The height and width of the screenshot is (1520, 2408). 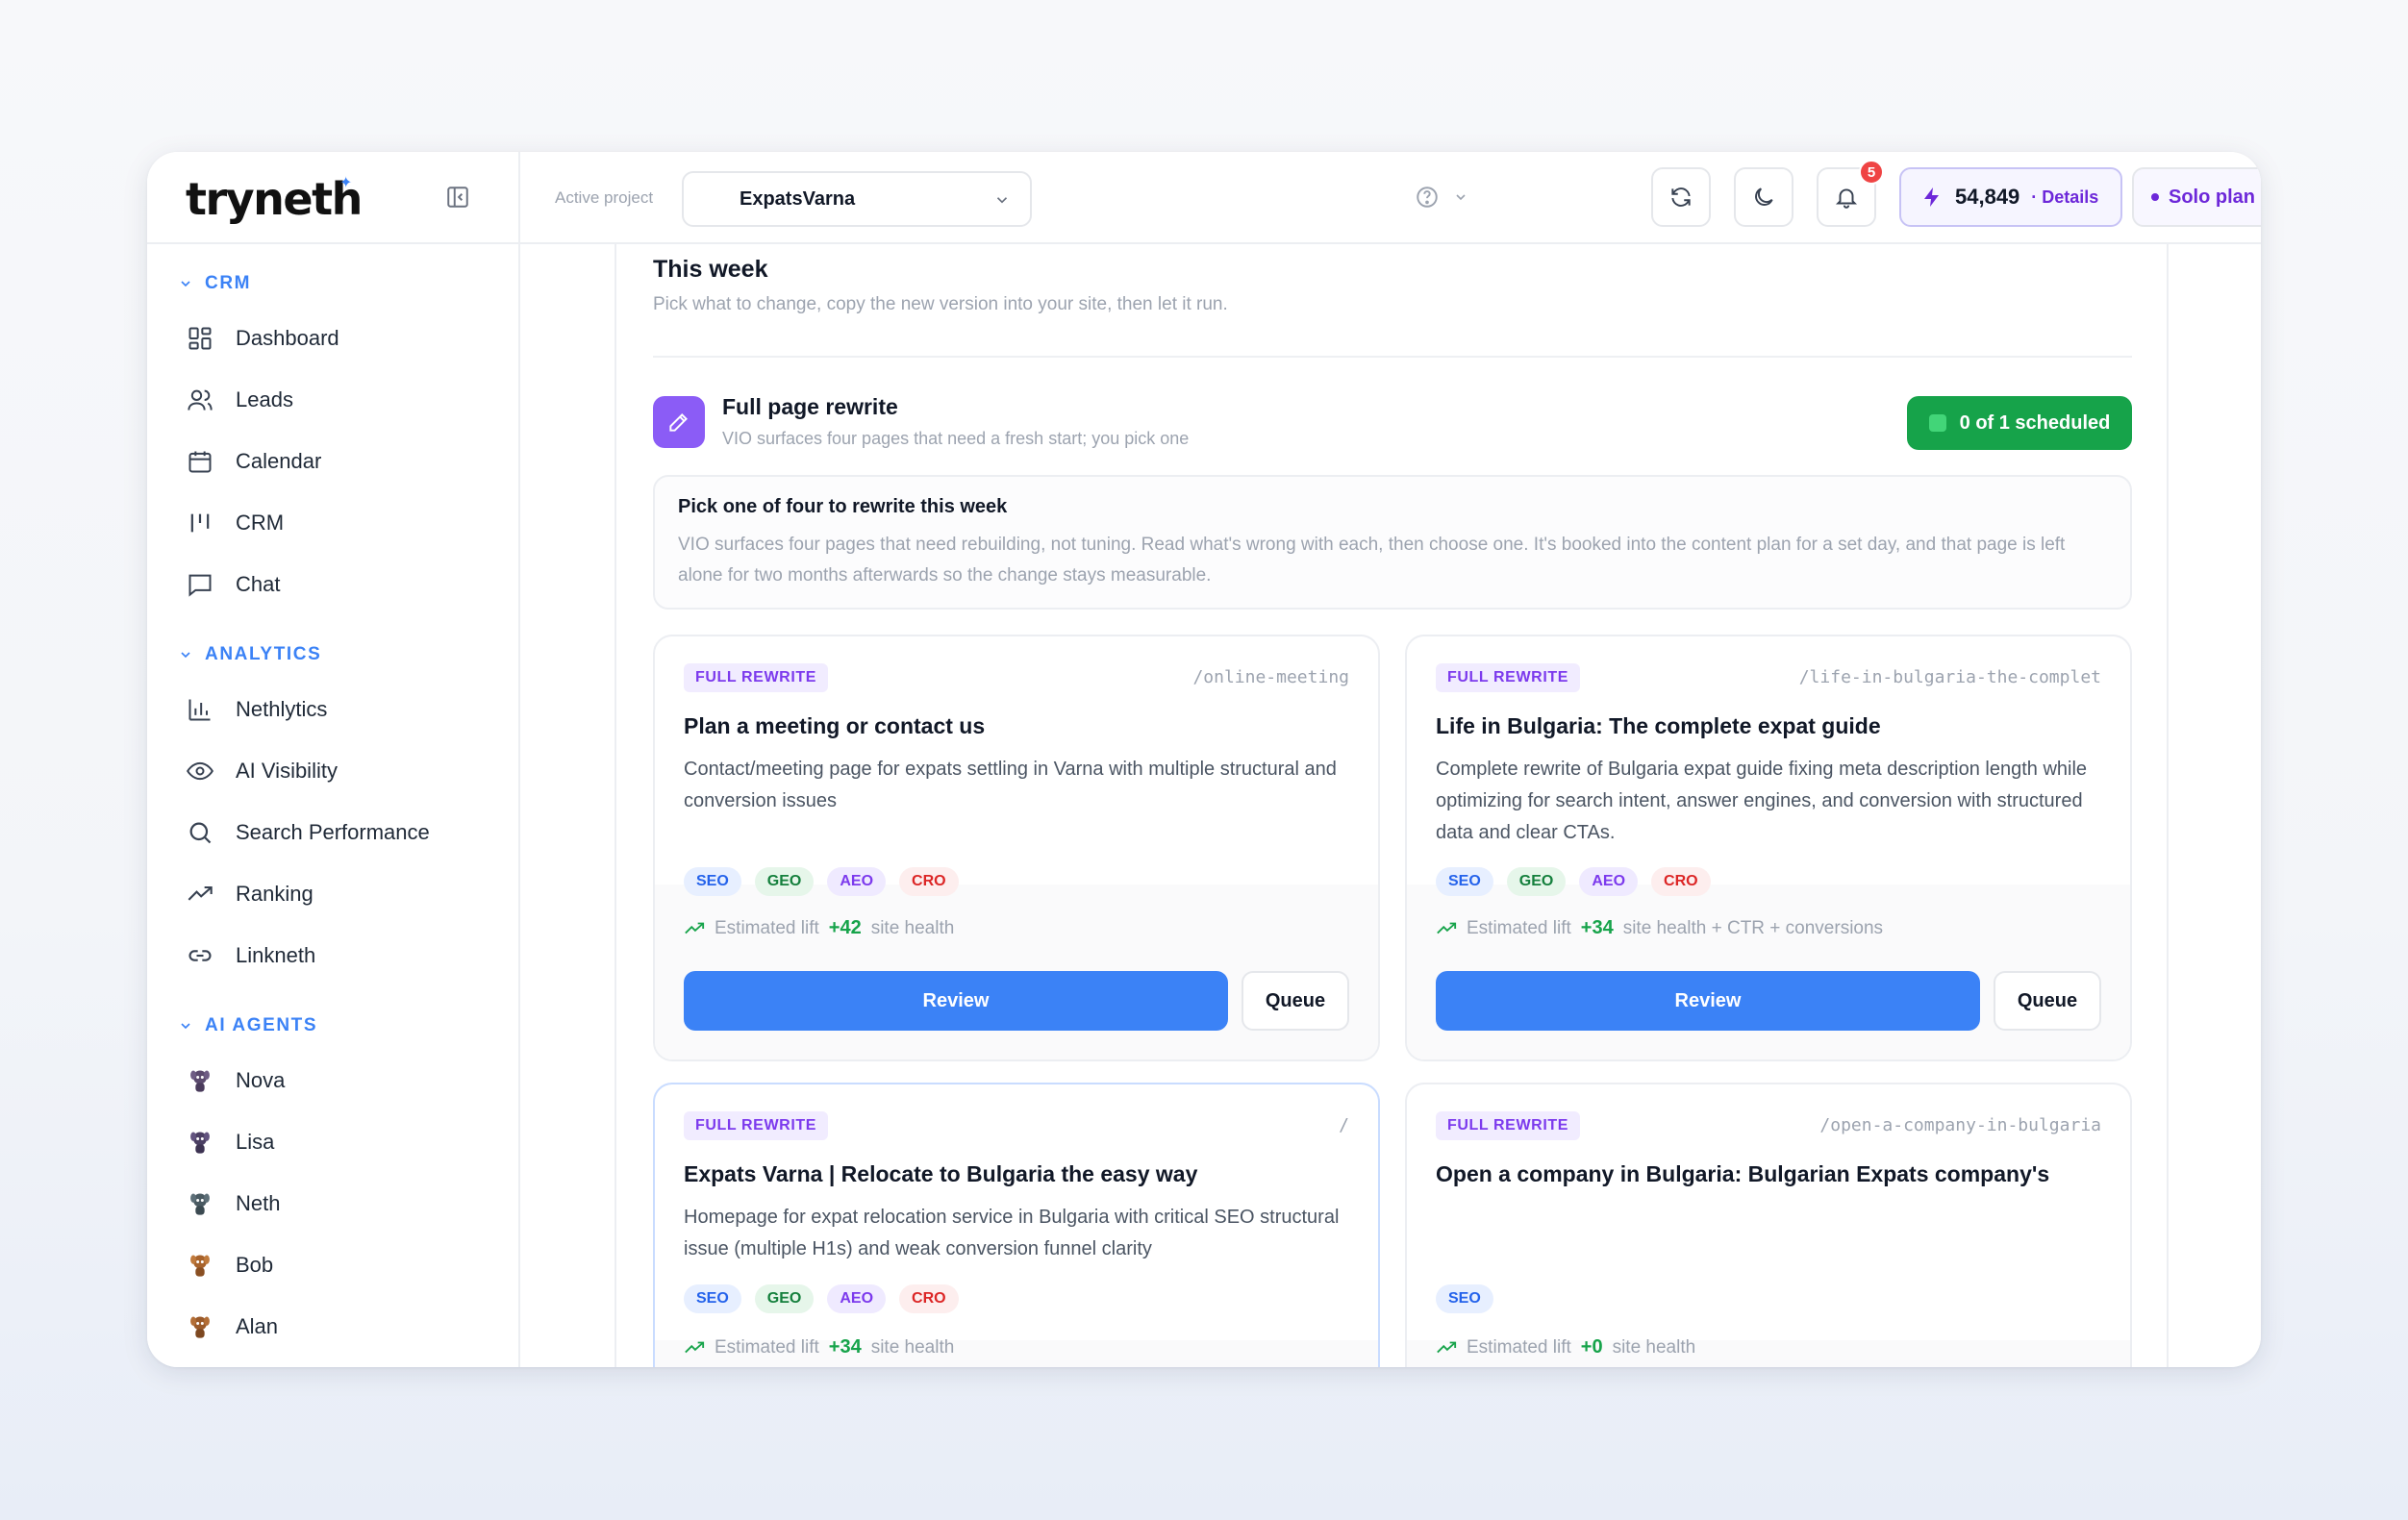 I want to click on scheduled-status-badge: 0 of 1 scheduled, so click(x=2019, y=423).